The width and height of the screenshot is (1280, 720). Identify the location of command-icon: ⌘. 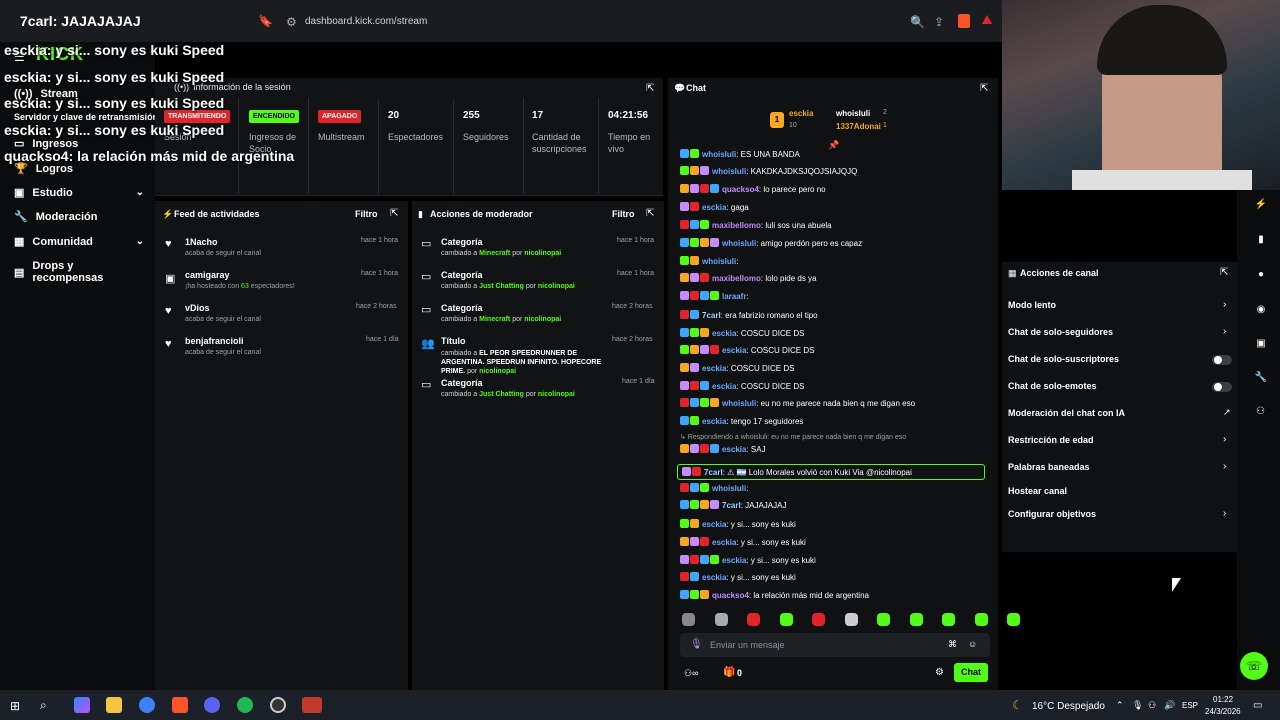
(952, 644).